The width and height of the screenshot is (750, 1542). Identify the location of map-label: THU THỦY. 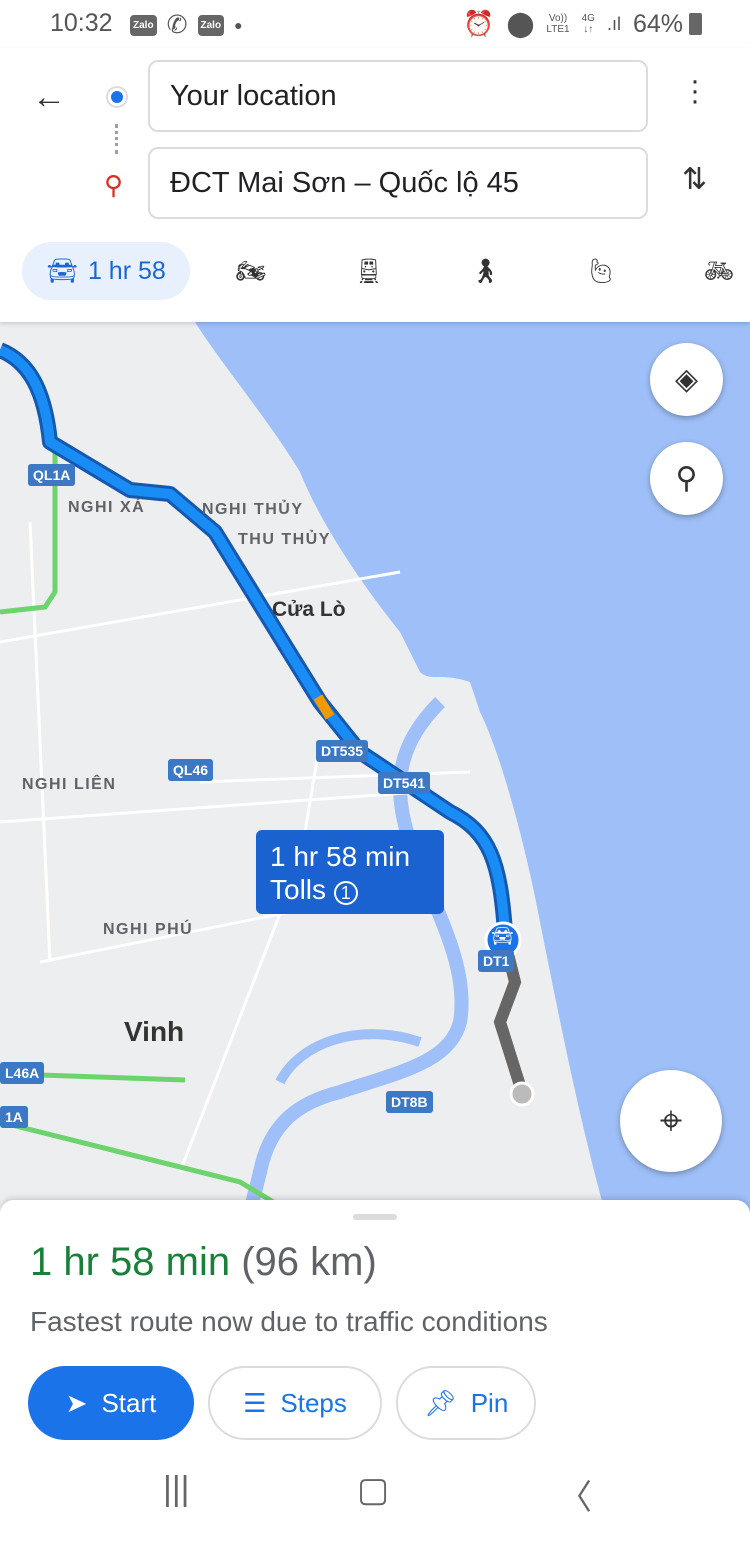
(284, 539).